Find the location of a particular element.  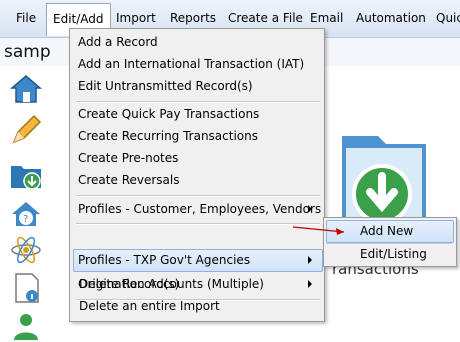

menu-item-reversals: Create Reversals is located at coordinates (128, 180).